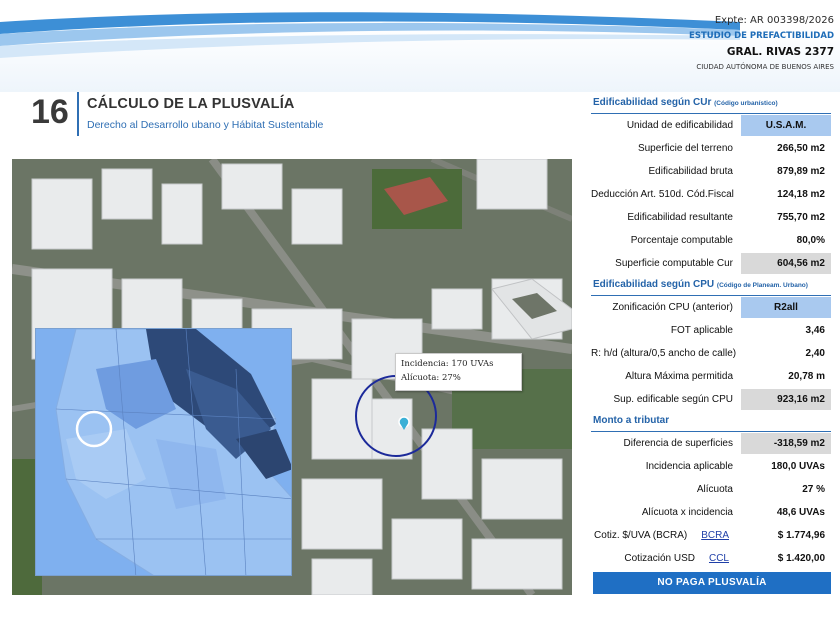  What do you see at coordinates (786, 263) in the screenshot?
I see `row-value: 604,56 m2` at bounding box center [786, 263].